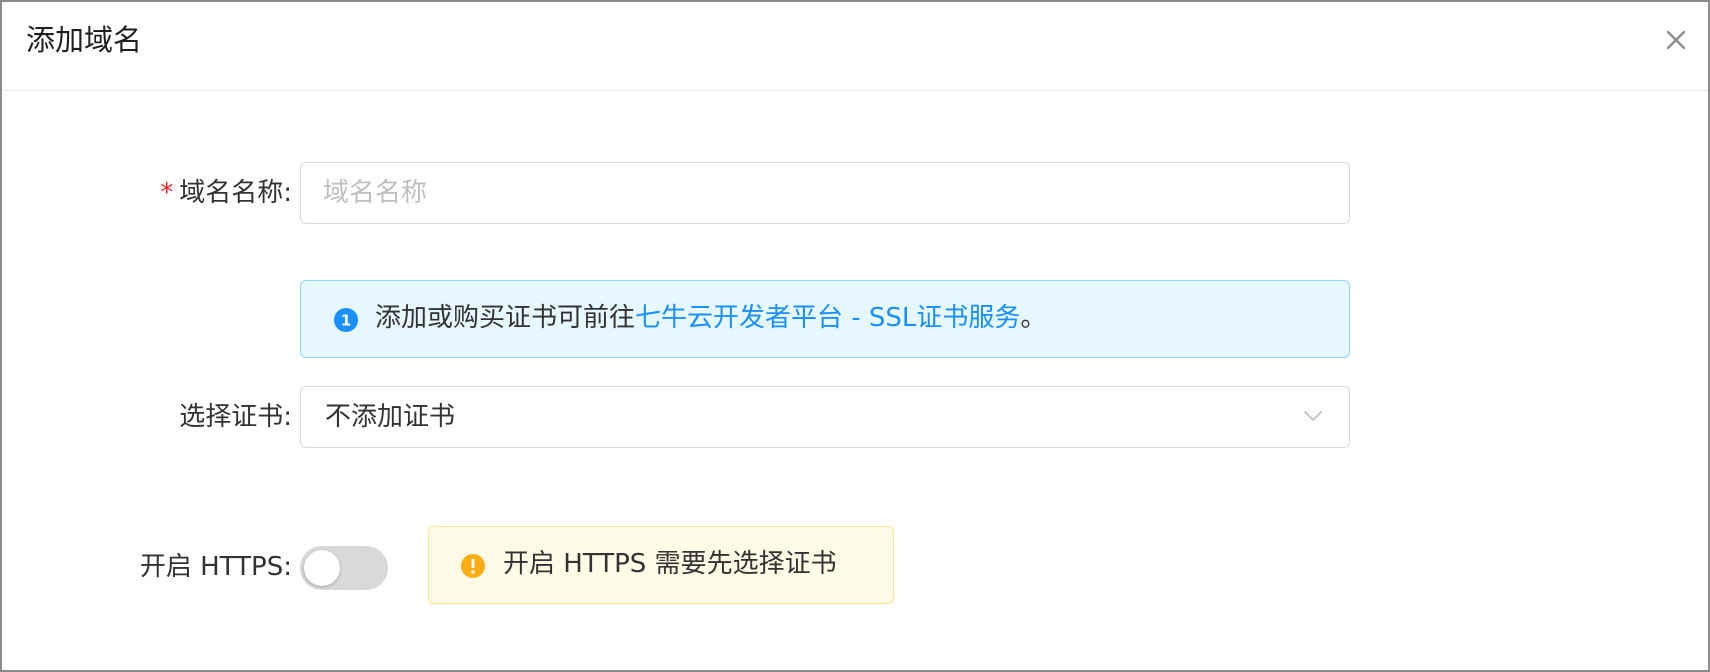 This screenshot has width=1710, height=672. I want to click on domain-name-input, so click(825, 193).